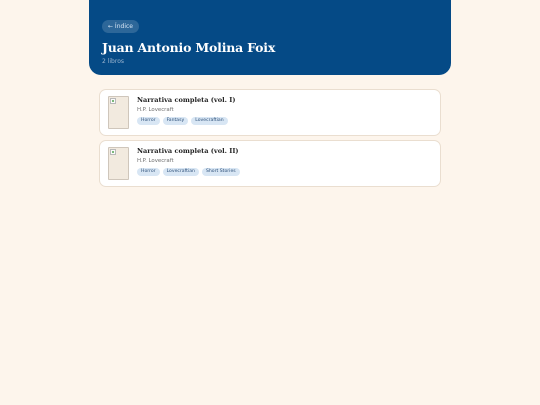 This screenshot has width=540, height=405. Describe the element at coordinates (220, 172) in the screenshot. I see `tag-badge: Short Stories` at that location.